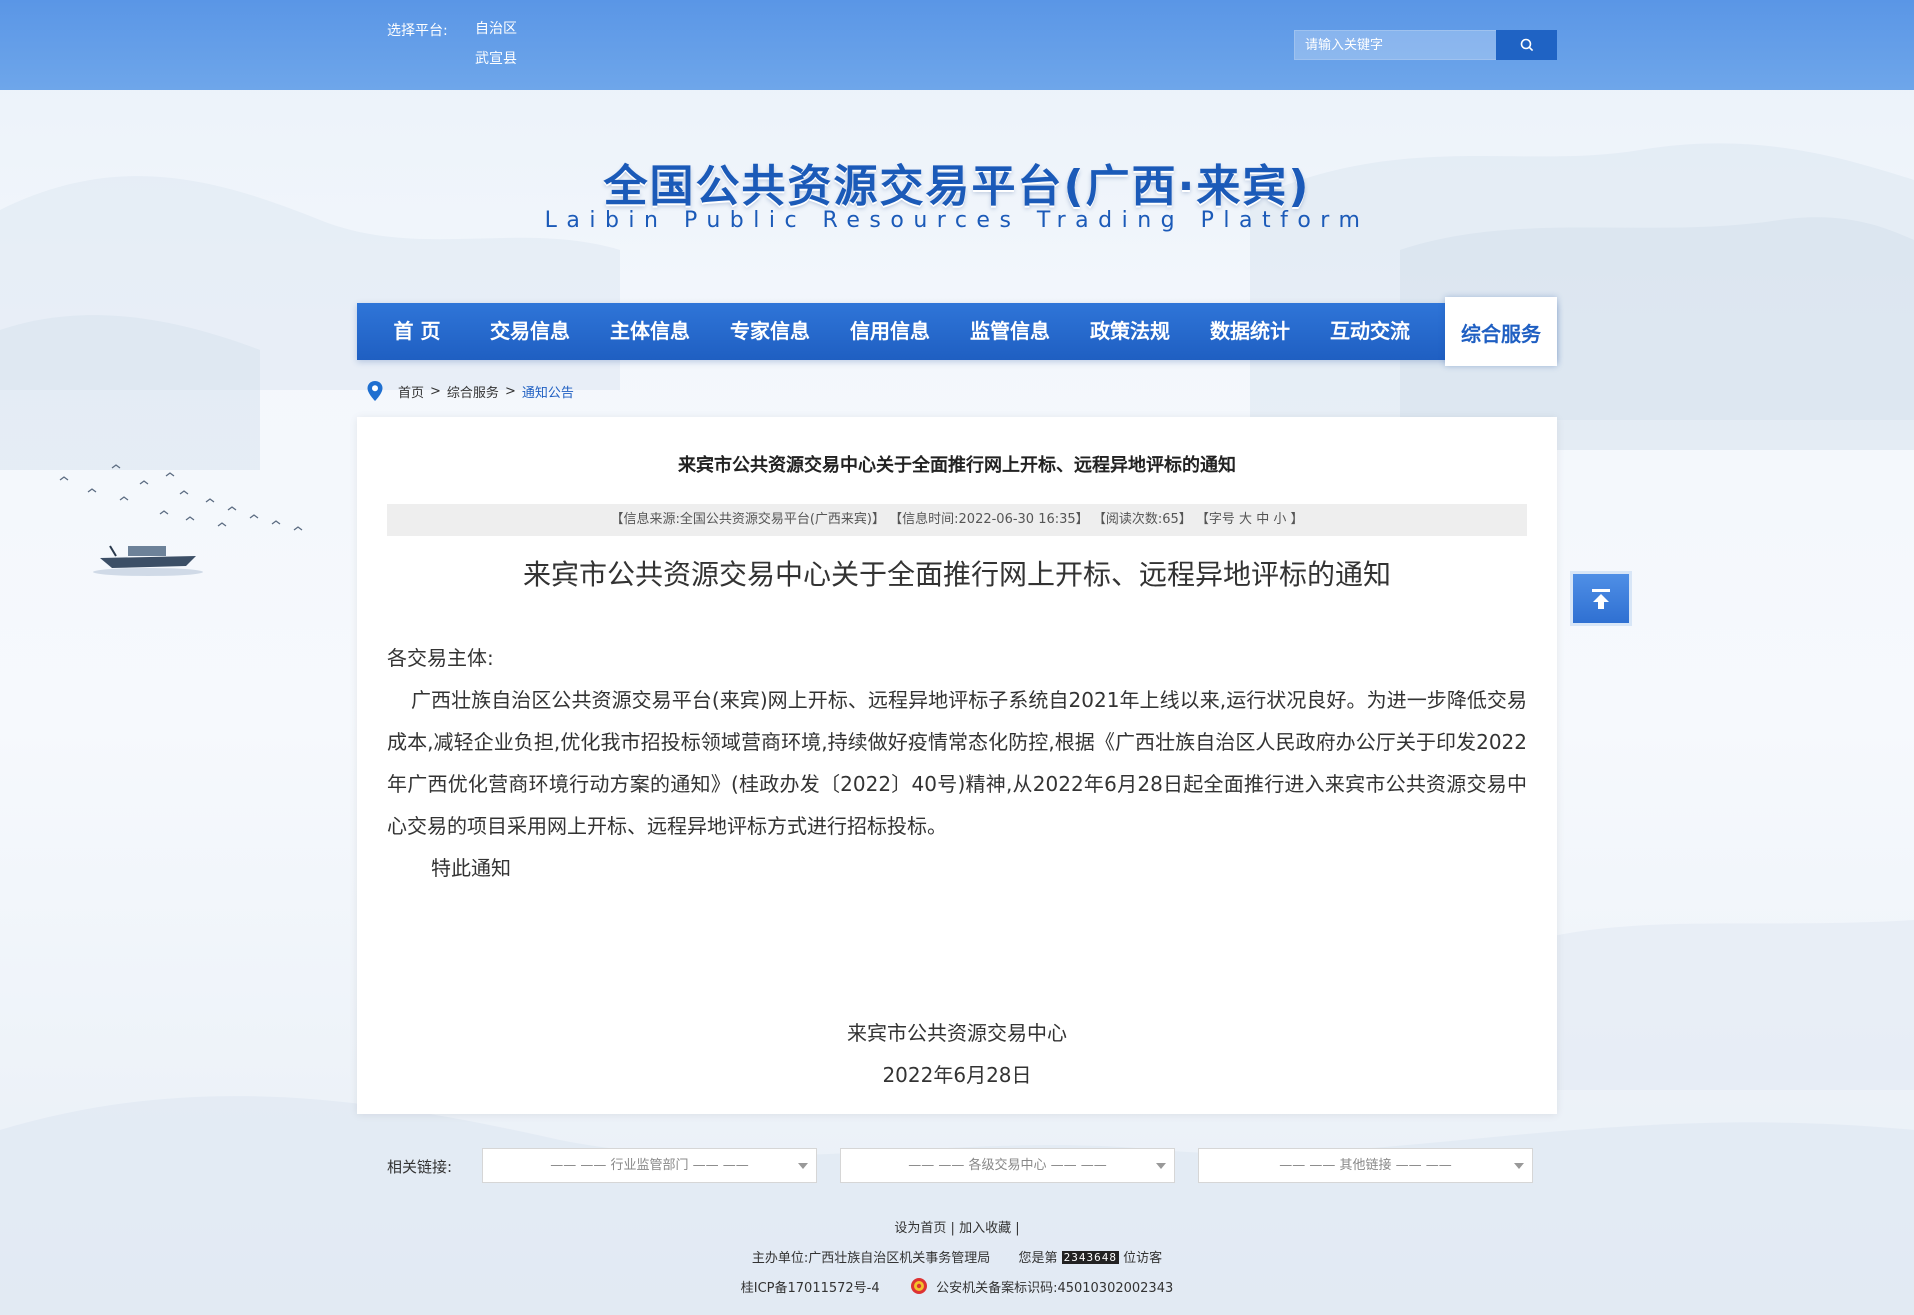 The width and height of the screenshot is (1914, 1315). I want to click on nav-item-expert-info: 专家信息, so click(770, 331).